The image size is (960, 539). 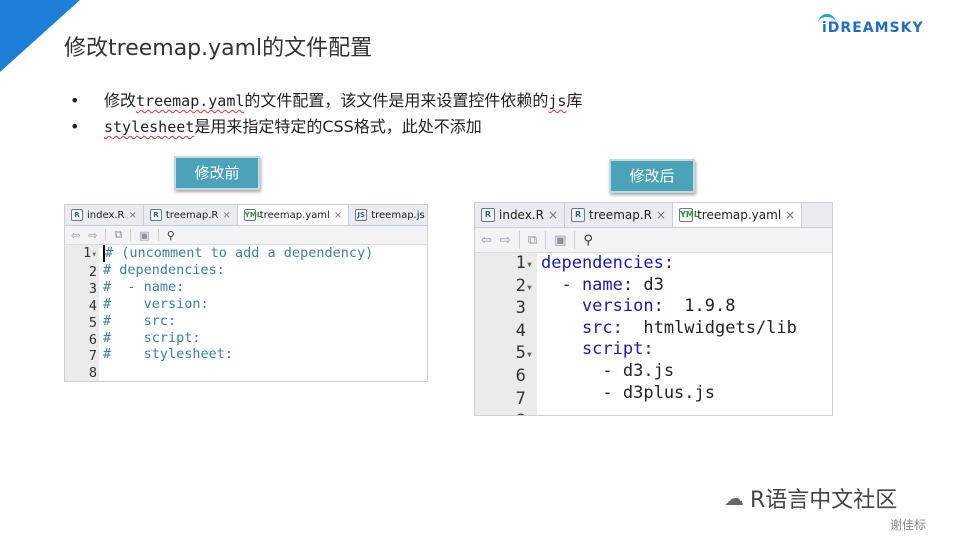 What do you see at coordinates (120, 100) in the screenshot?
I see `bullet-prefix: 修改` at bounding box center [120, 100].